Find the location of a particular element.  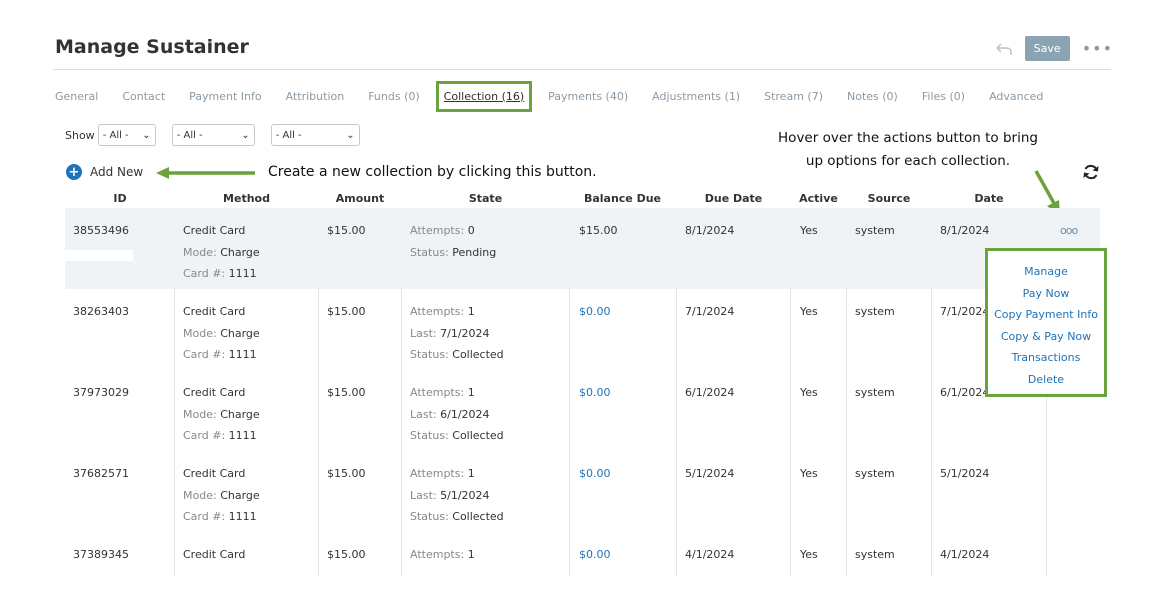

last-line: Last: 5/1/2024 is located at coordinates (457, 496).